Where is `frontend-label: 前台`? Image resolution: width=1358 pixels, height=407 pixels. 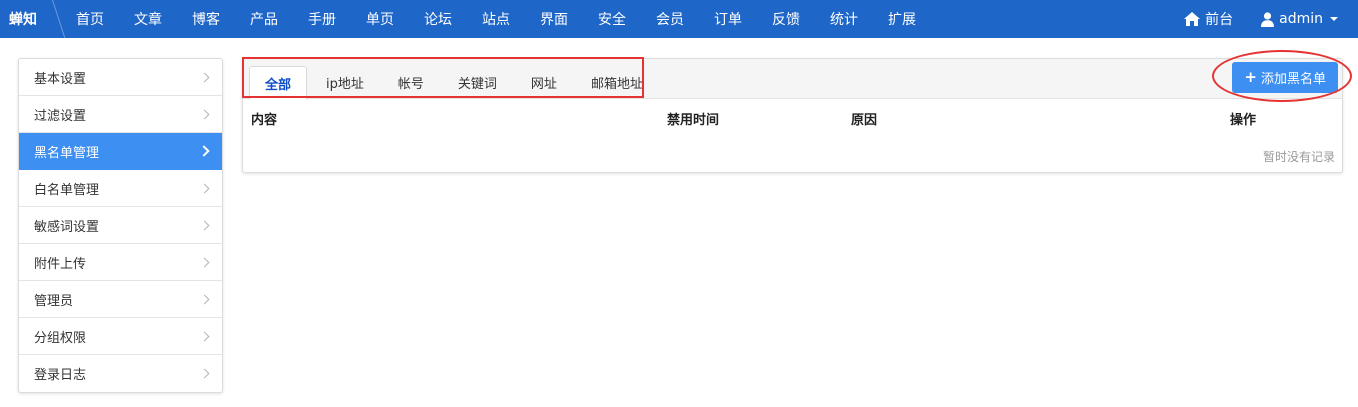 frontend-label: 前台 is located at coordinates (1219, 20).